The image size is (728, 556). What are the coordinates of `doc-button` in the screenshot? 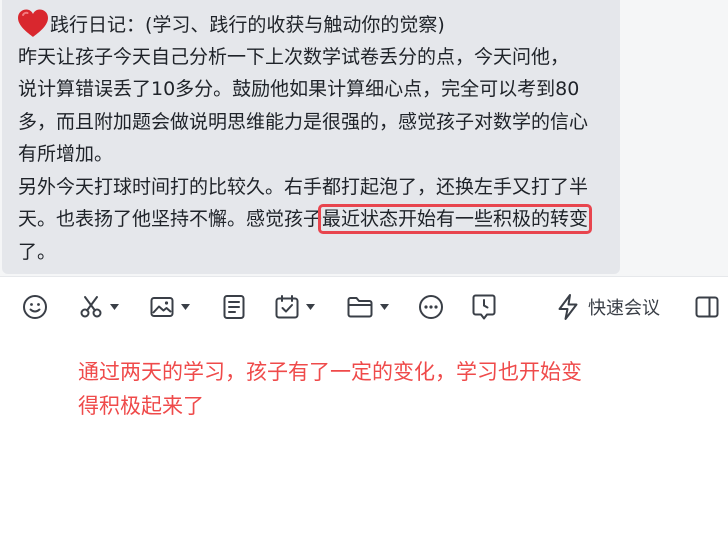 It's located at (234, 307).